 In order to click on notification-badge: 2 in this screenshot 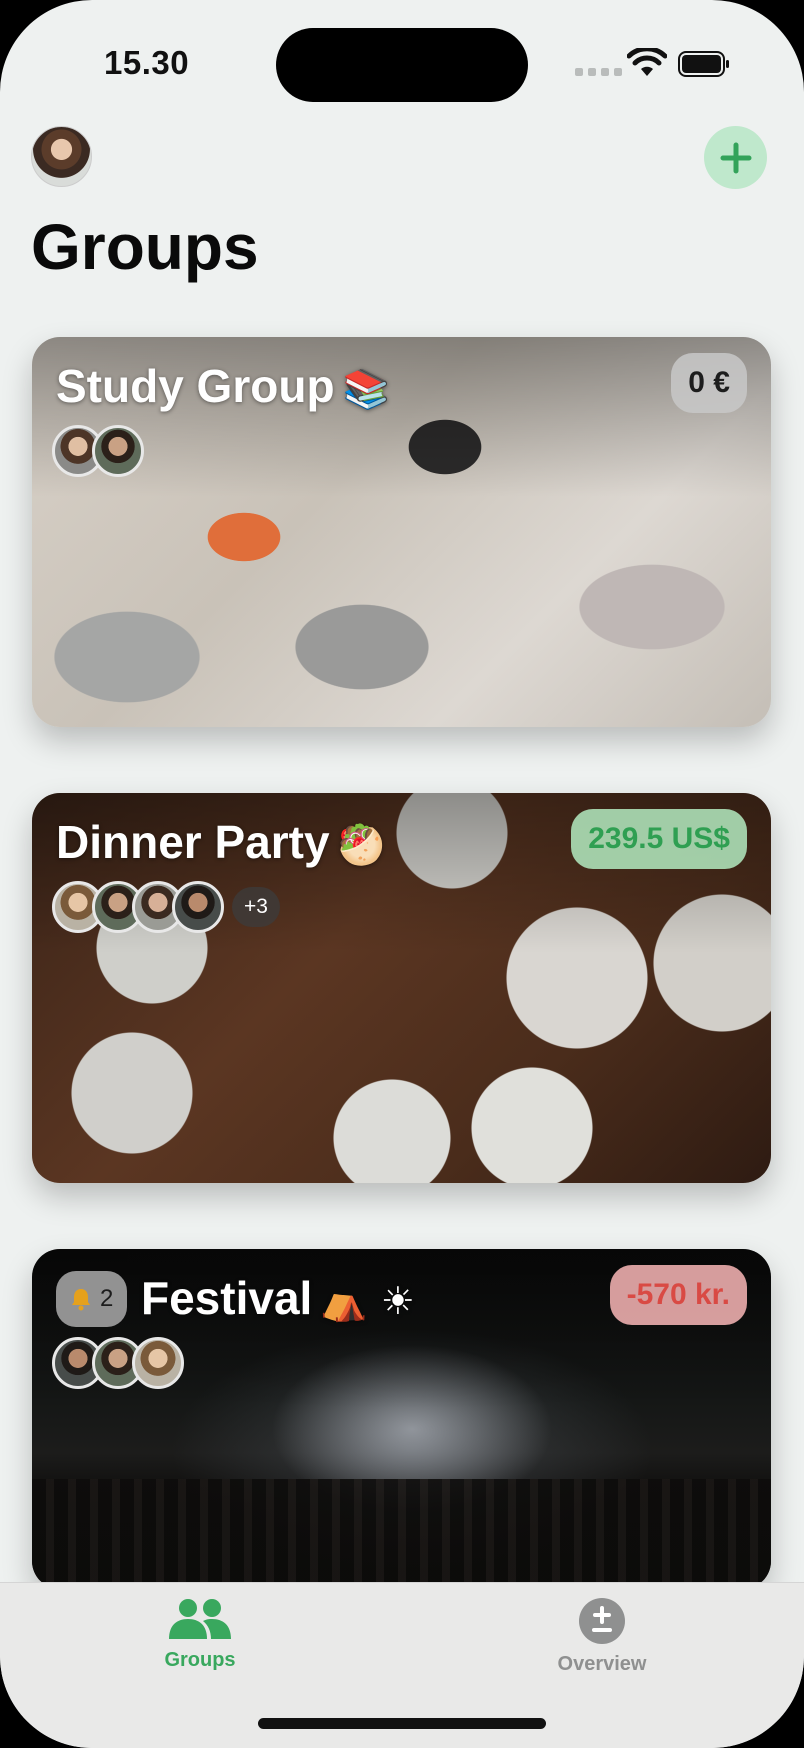, I will do `click(92, 1299)`.